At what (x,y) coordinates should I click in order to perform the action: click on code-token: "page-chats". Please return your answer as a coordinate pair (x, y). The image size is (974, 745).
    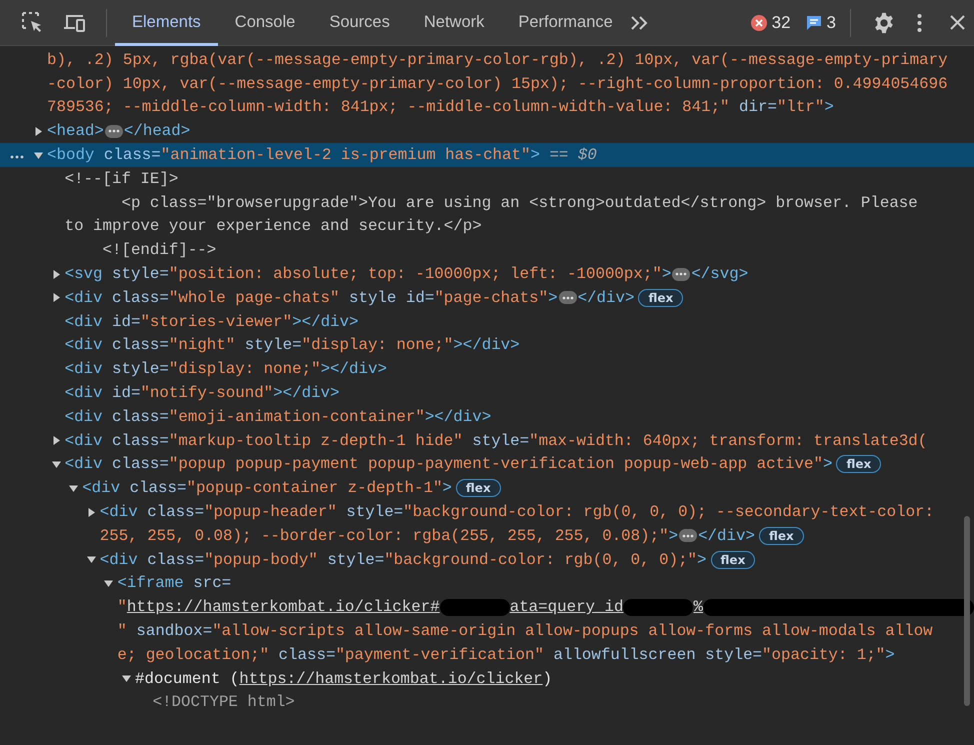
    Looking at the image, I should click on (491, 297).